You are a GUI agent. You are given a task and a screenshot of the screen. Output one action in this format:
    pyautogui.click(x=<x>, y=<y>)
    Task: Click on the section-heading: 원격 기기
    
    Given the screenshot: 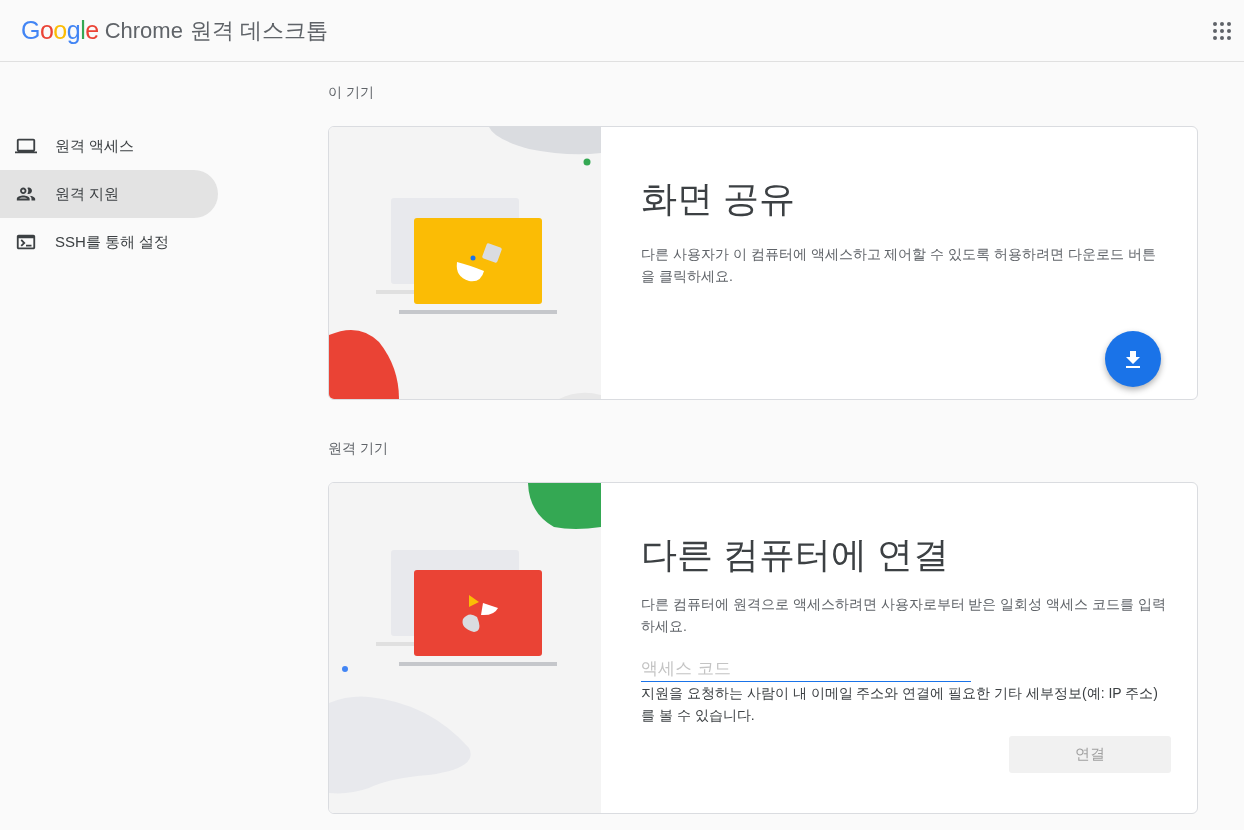 What is the action you would take?
    pyautogui.click(x=358, y=448)
    